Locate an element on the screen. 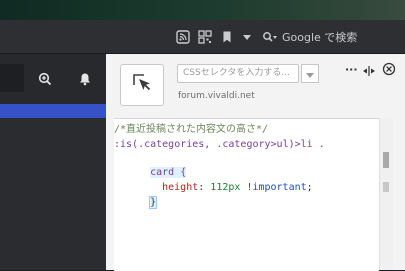  important-flag: !important is located at coordinates (276, 187).